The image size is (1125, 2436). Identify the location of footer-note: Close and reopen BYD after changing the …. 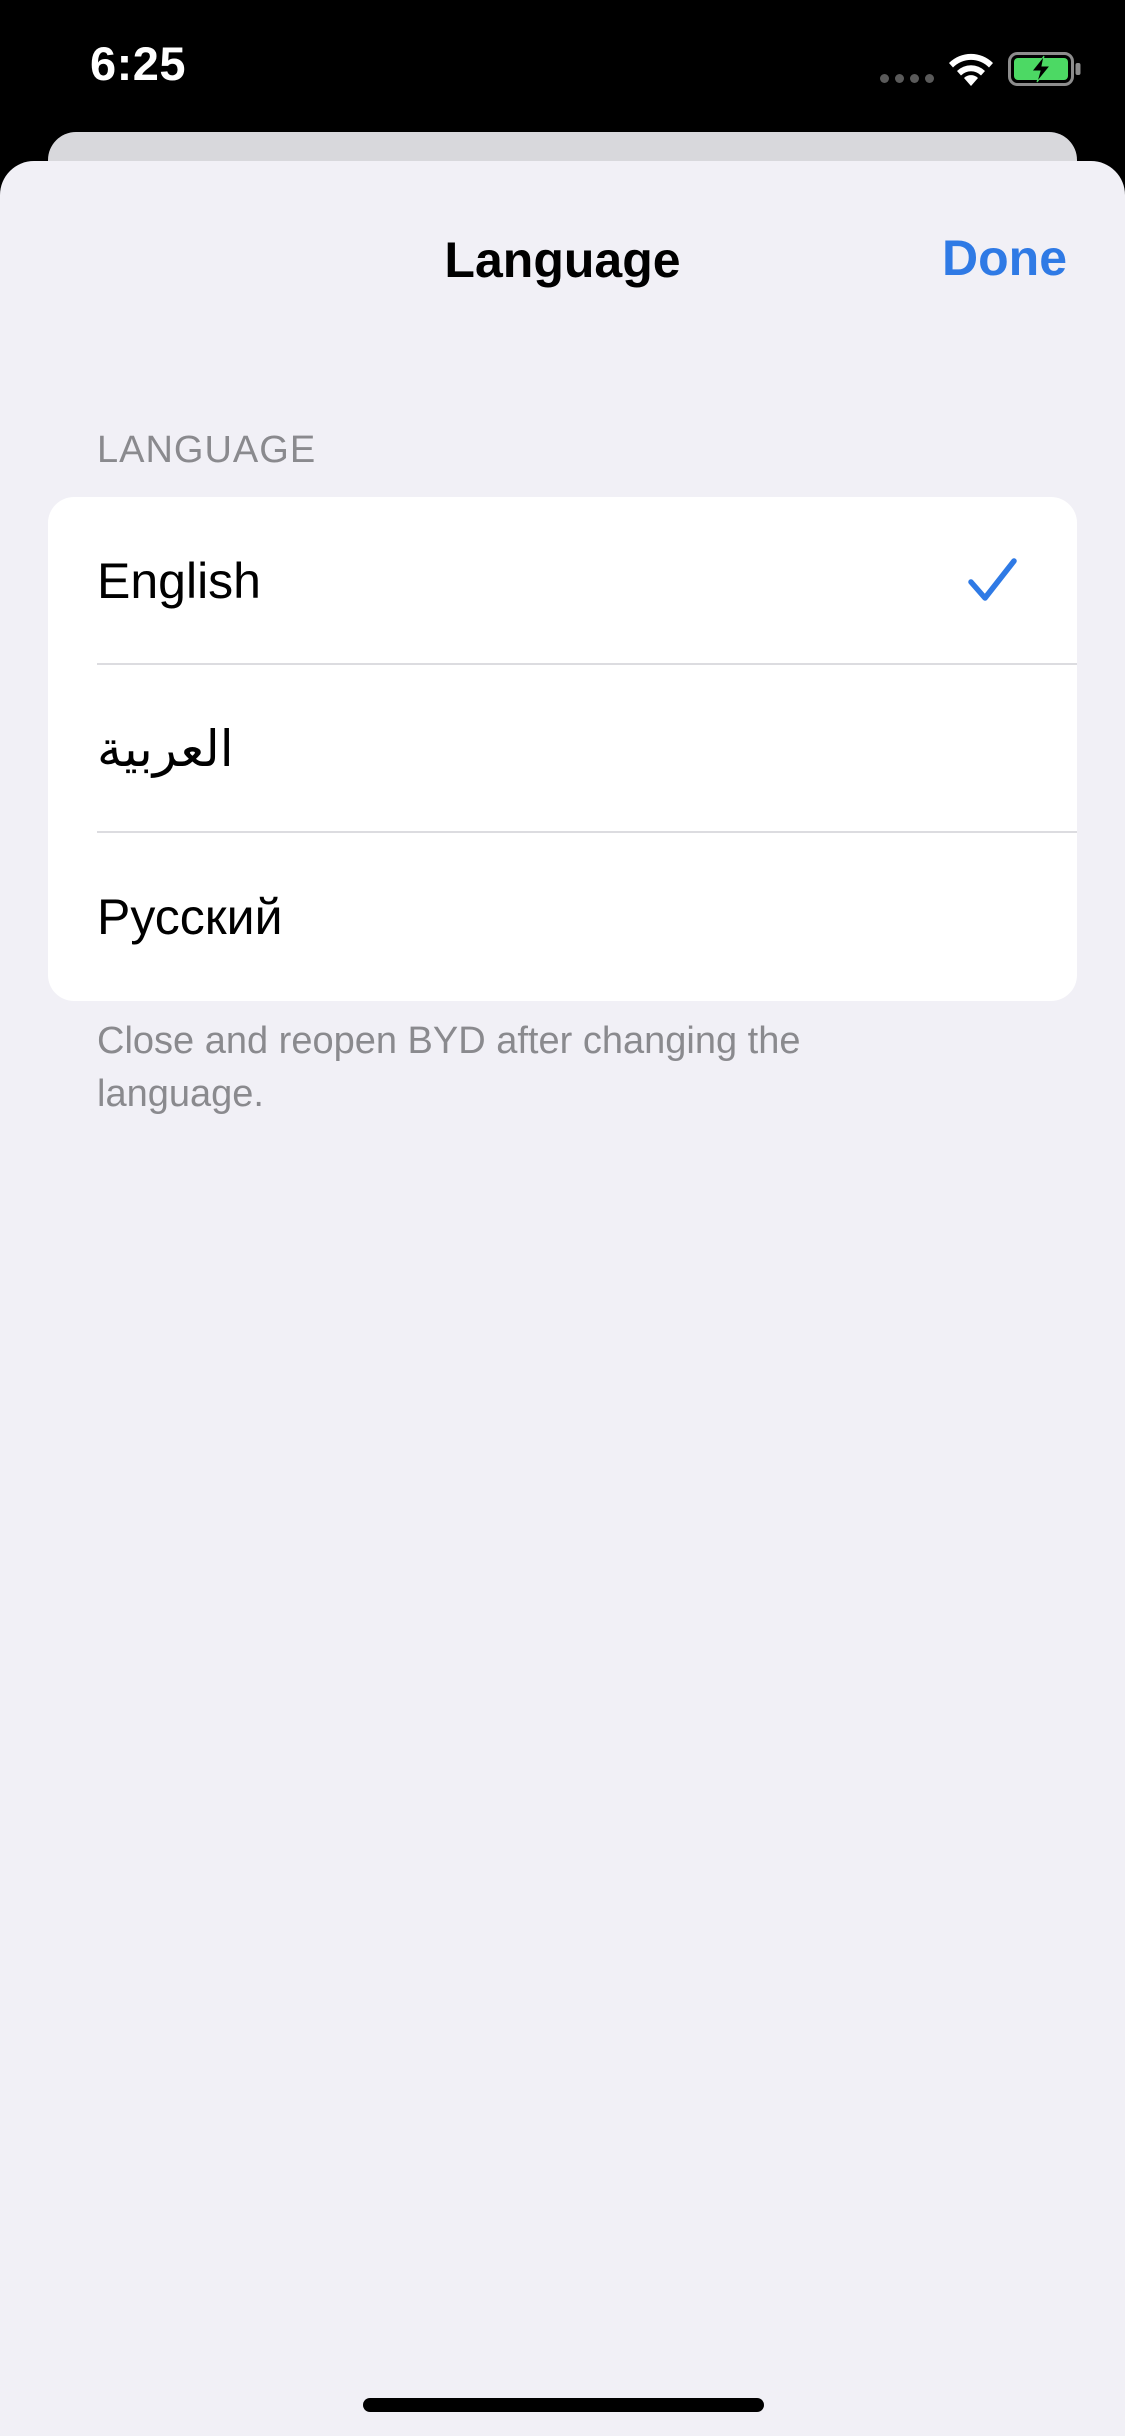
(449, 1067).